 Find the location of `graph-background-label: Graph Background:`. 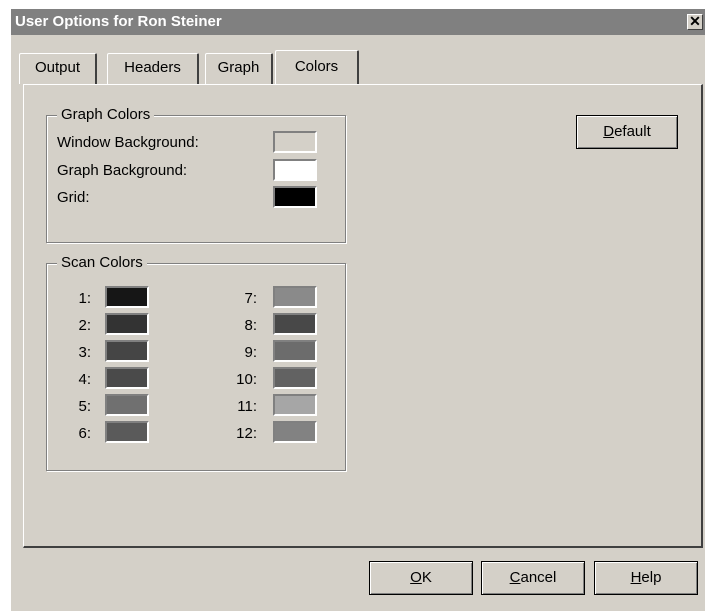

graph-background-label: Graph Background: is located at coordinates (122, 170).